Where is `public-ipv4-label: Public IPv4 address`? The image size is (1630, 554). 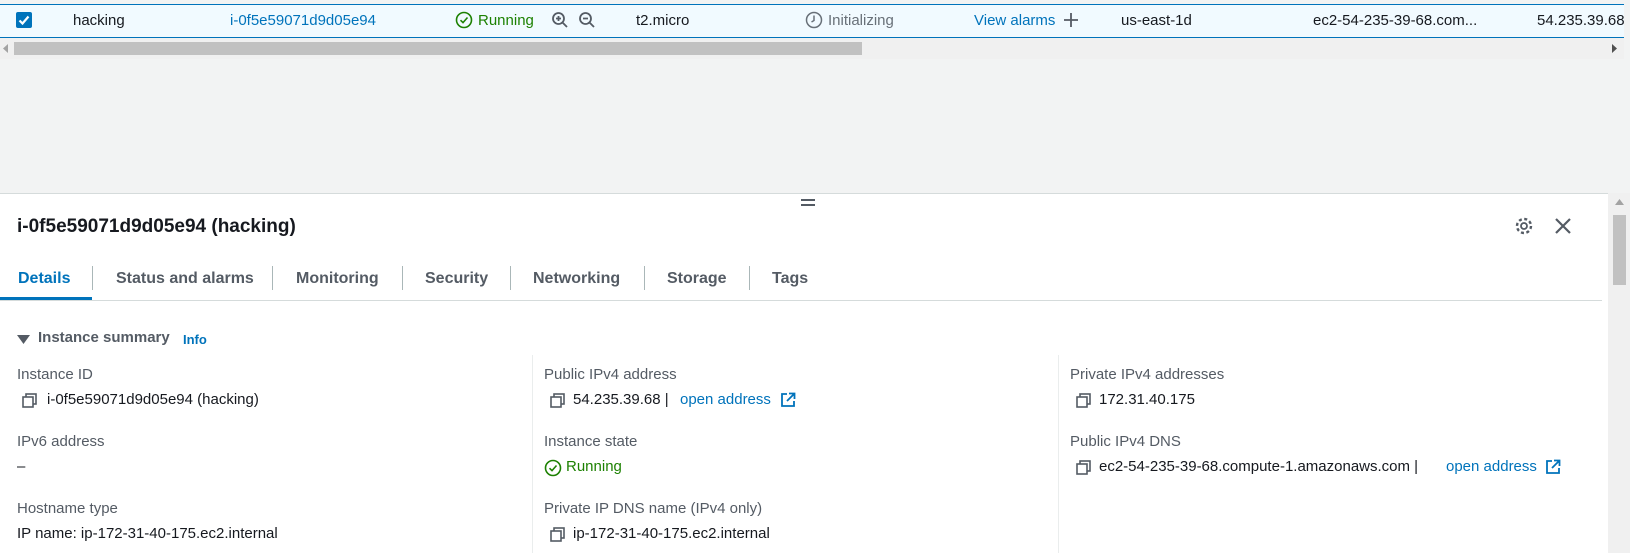 public-ipv4-label: Public IPv4 address is located at coordinates (610, 374).